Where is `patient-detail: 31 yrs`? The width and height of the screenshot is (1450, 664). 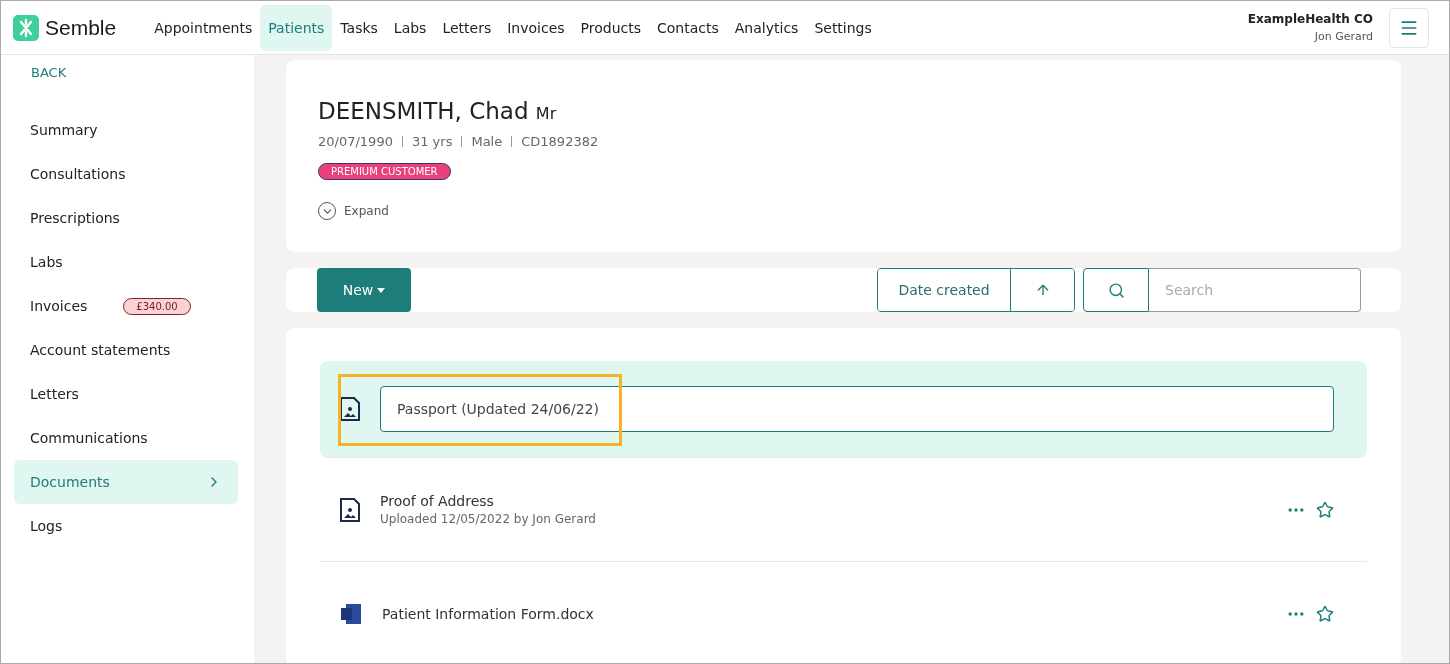 patient-detail: 31 yrs is located at coordinates (432, 141).